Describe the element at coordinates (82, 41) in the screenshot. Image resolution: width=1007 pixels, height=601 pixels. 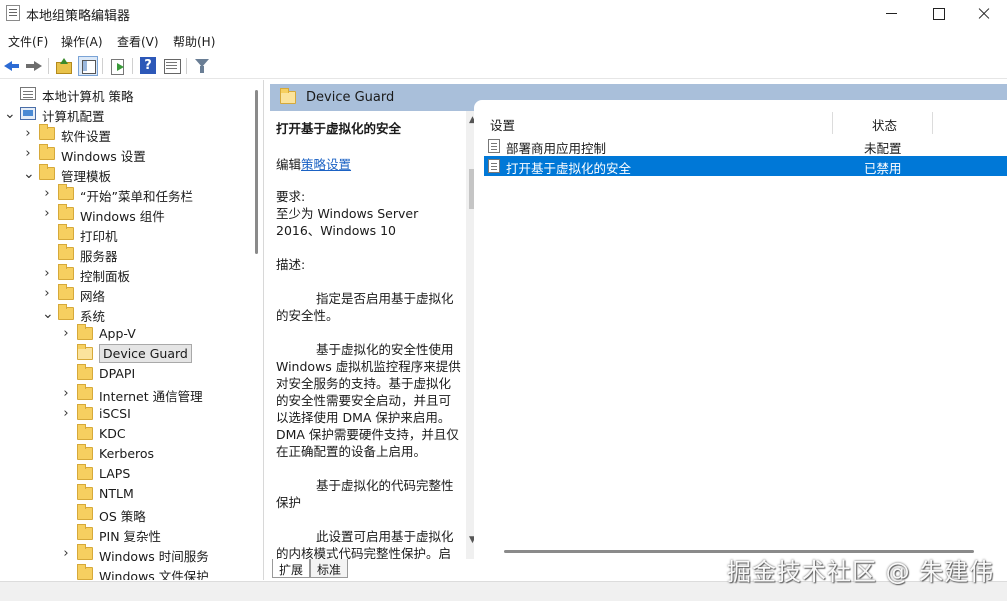
I see `menu-action: 操作(A)` at that location.